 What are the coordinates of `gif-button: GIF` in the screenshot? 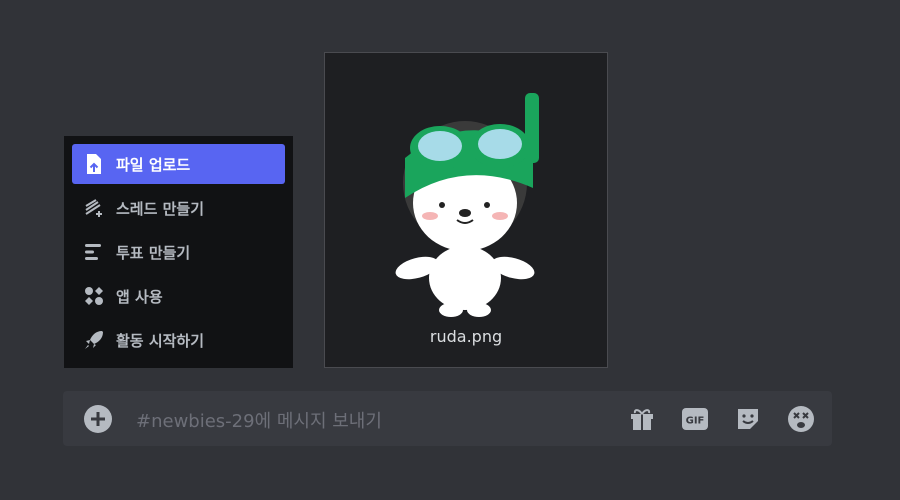 It's located at (694, 418).